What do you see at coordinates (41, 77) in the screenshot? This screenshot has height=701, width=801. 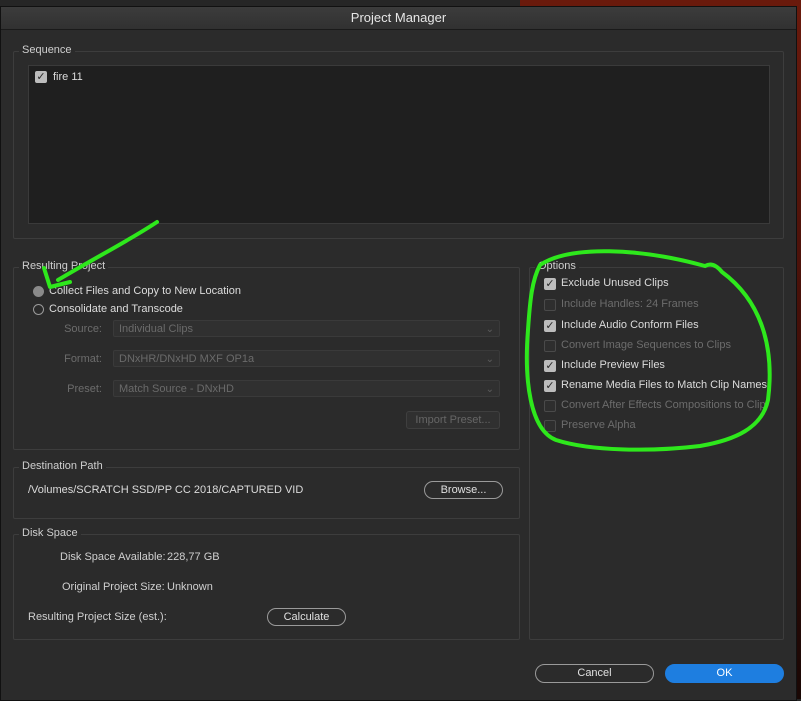 I see `sequence-checkbox: ✓` at bounding box center [41, 77].